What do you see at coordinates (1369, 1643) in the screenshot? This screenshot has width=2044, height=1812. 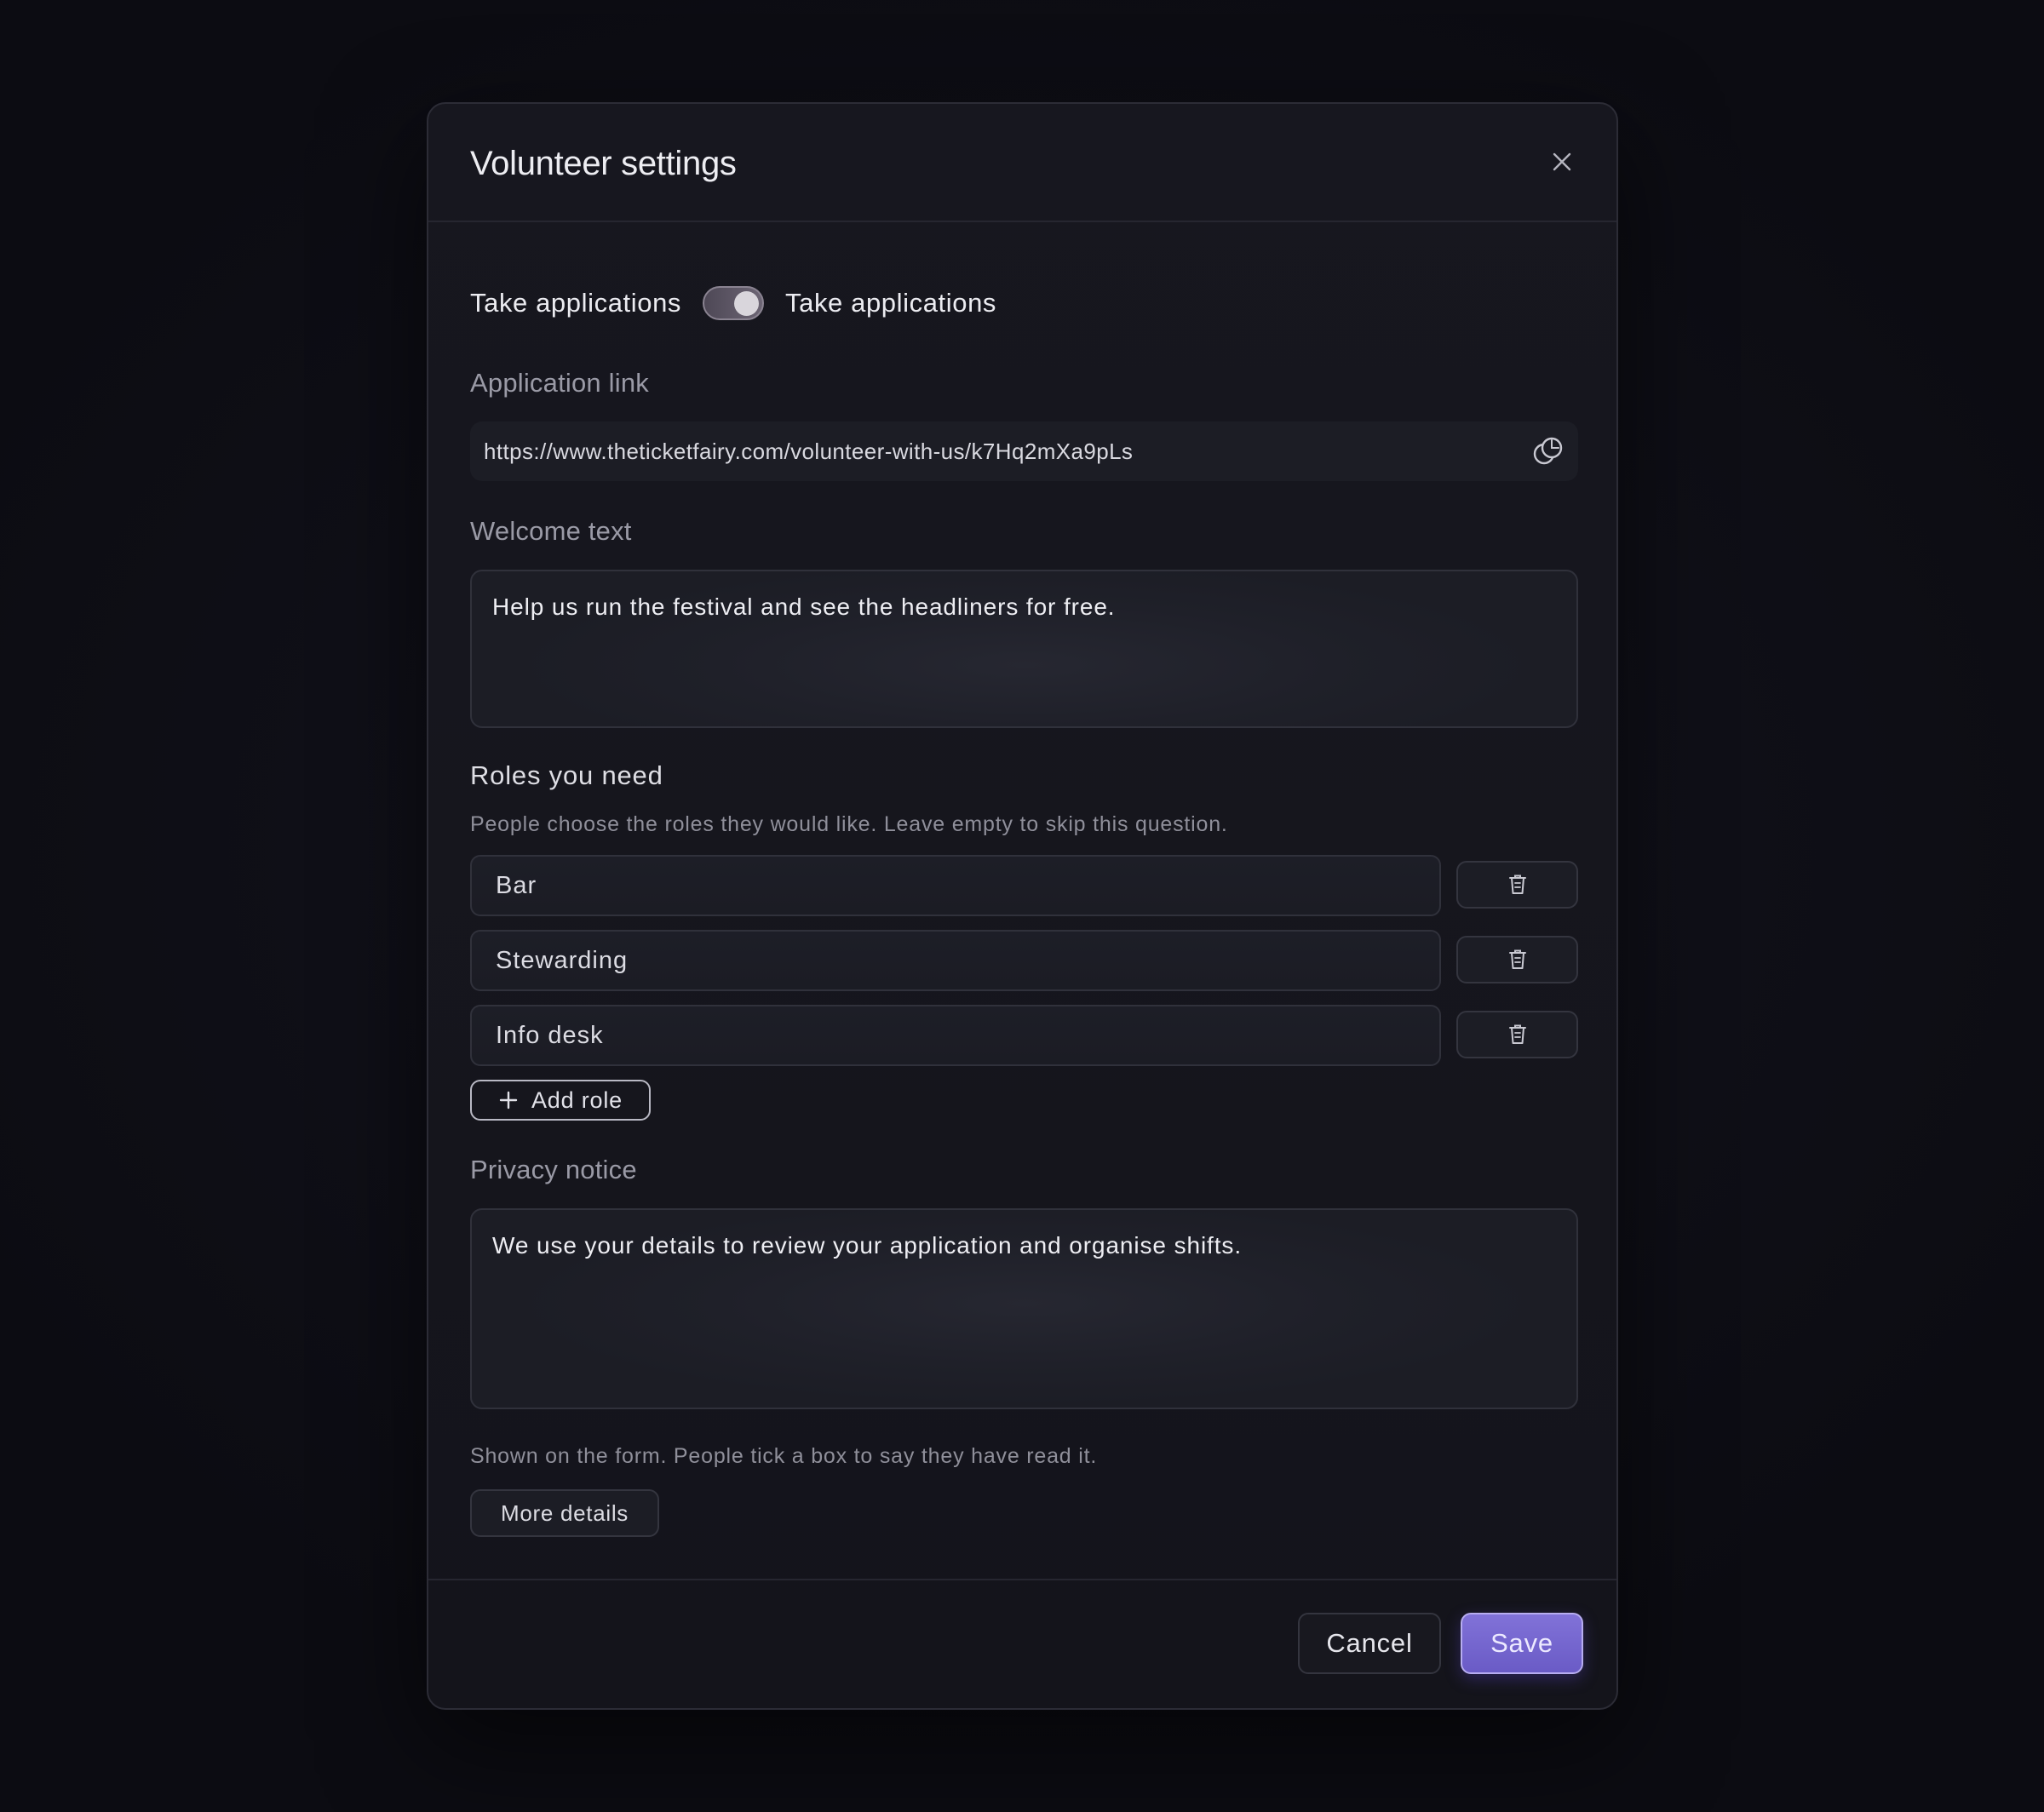 I see `cancel-button: Cancel` at bounding box center [1369, 1643].